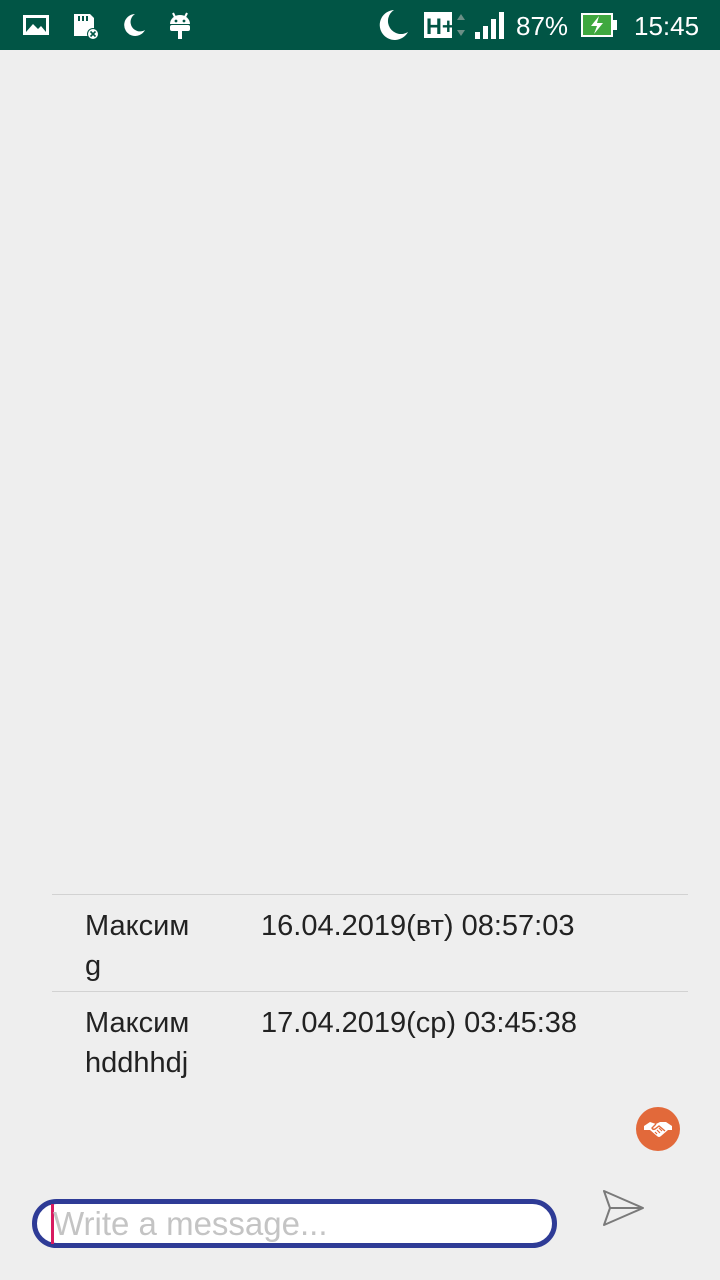 Image resolution: width=720 pixels, height=1280 pixels. I want to click on do-not-disturb-icon, so click(393, 25).